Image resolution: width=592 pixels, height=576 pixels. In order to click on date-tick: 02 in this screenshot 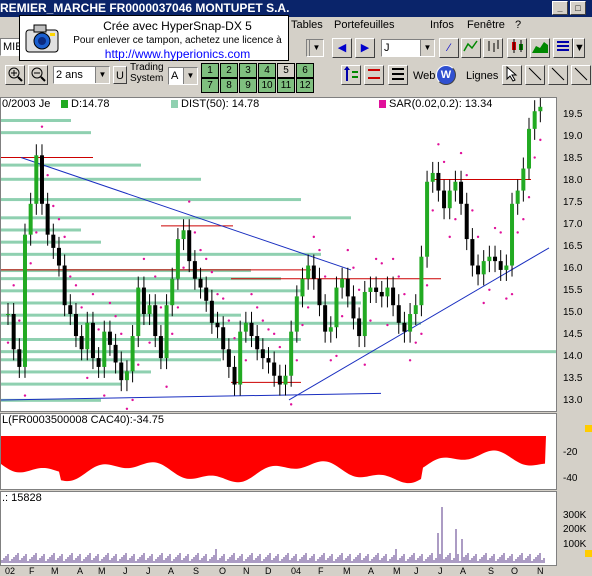, I will do `click(10, 571)`.